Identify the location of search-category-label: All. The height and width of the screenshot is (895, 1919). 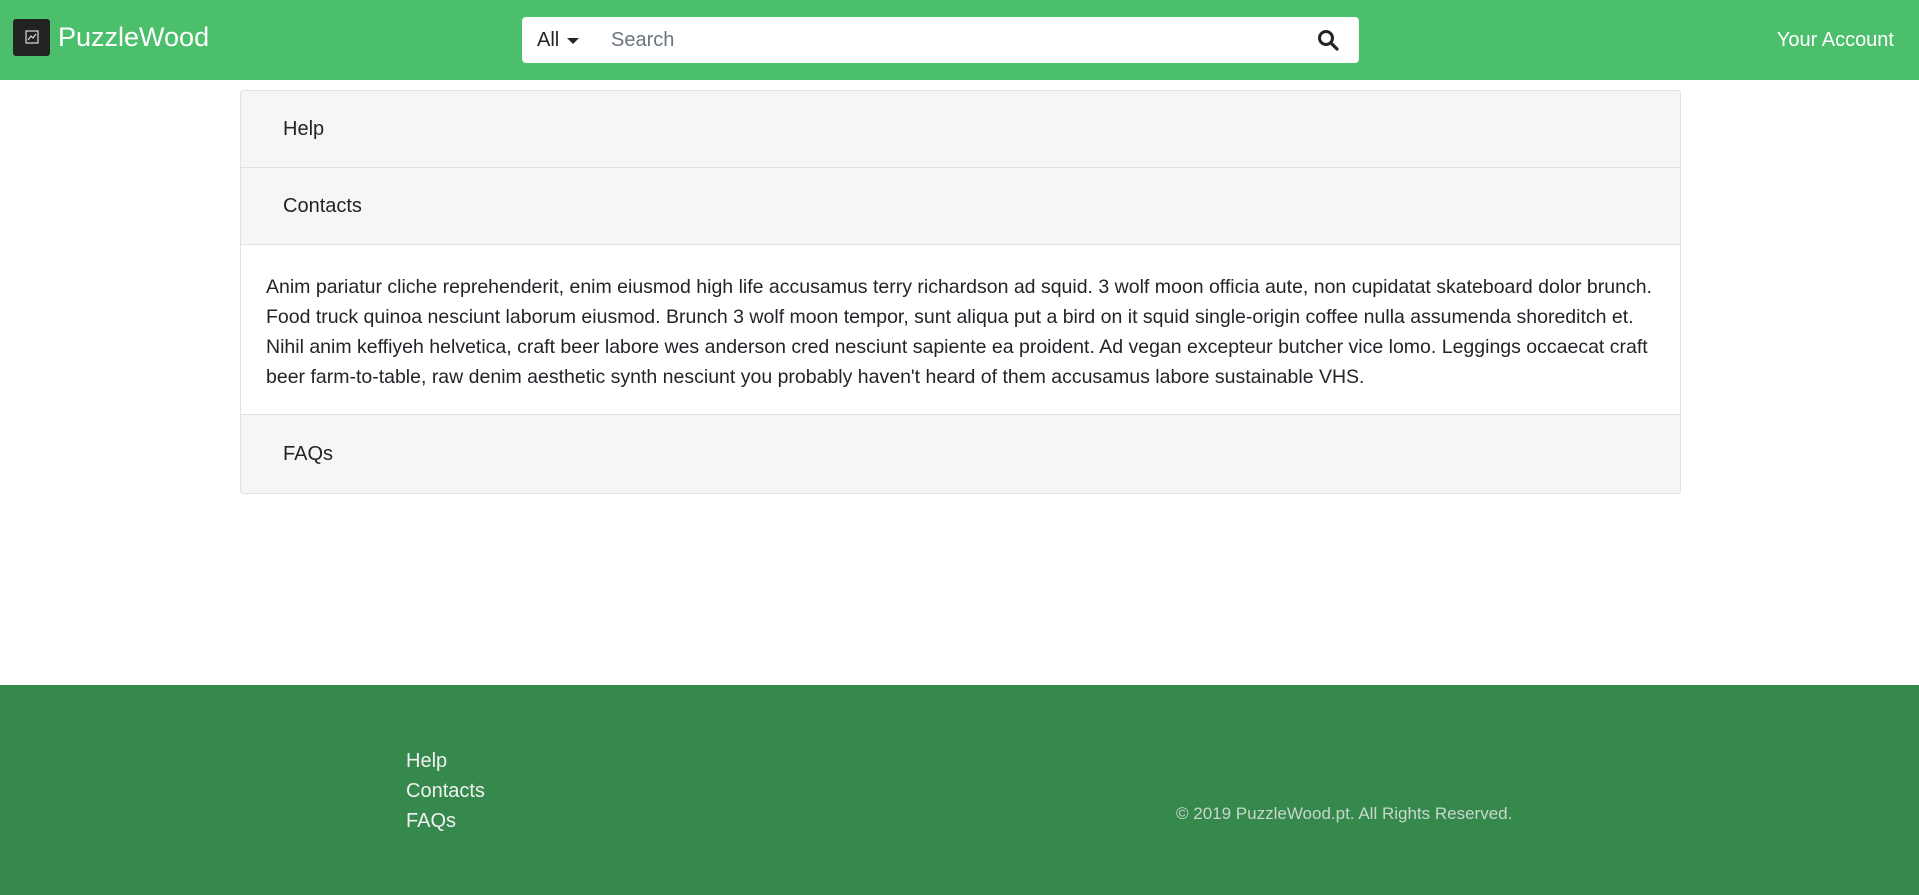
(548, 39).